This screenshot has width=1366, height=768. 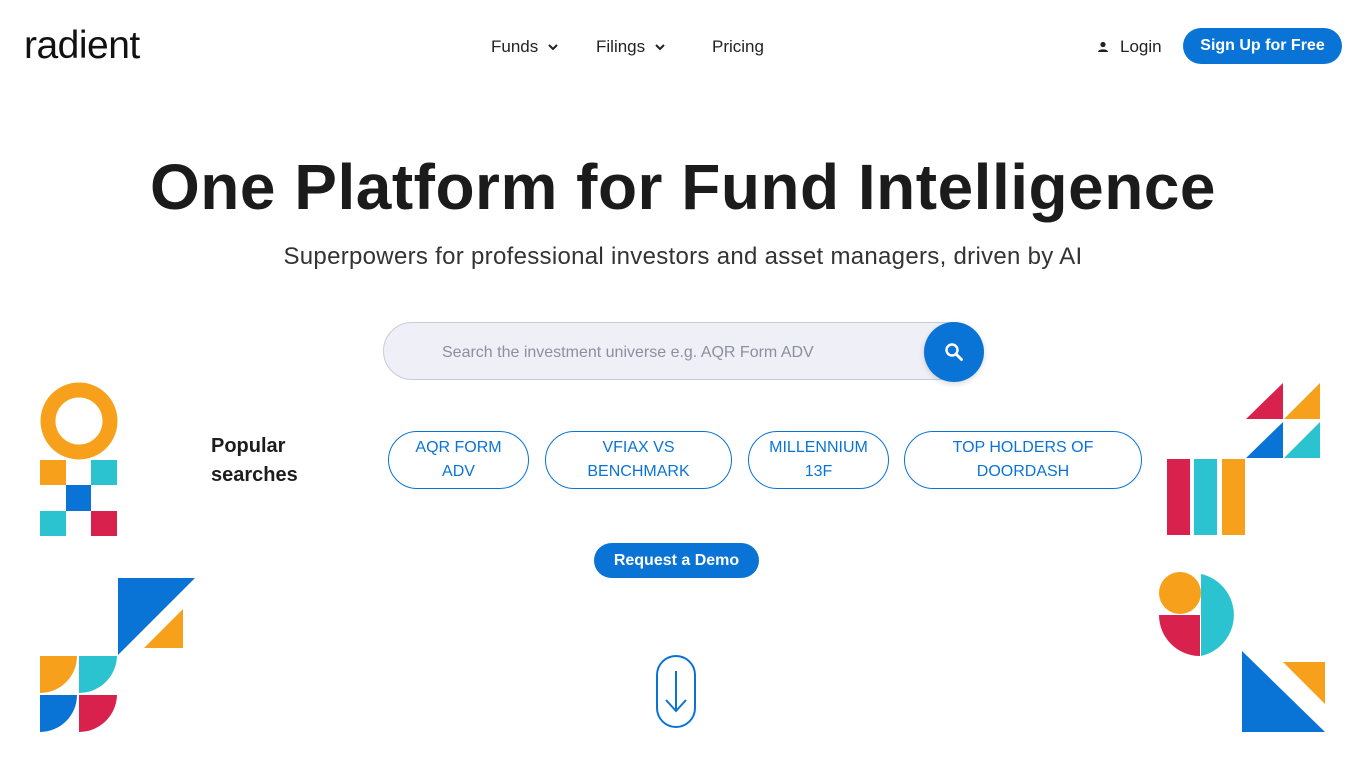 I want to click on nav-filings-label: Filings, so click(x=621, y=46).